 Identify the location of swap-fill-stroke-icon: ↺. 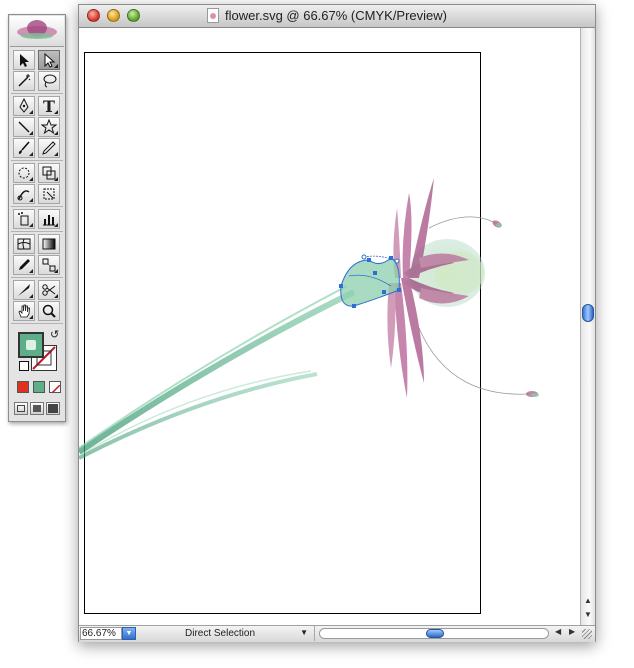
(54, 334).